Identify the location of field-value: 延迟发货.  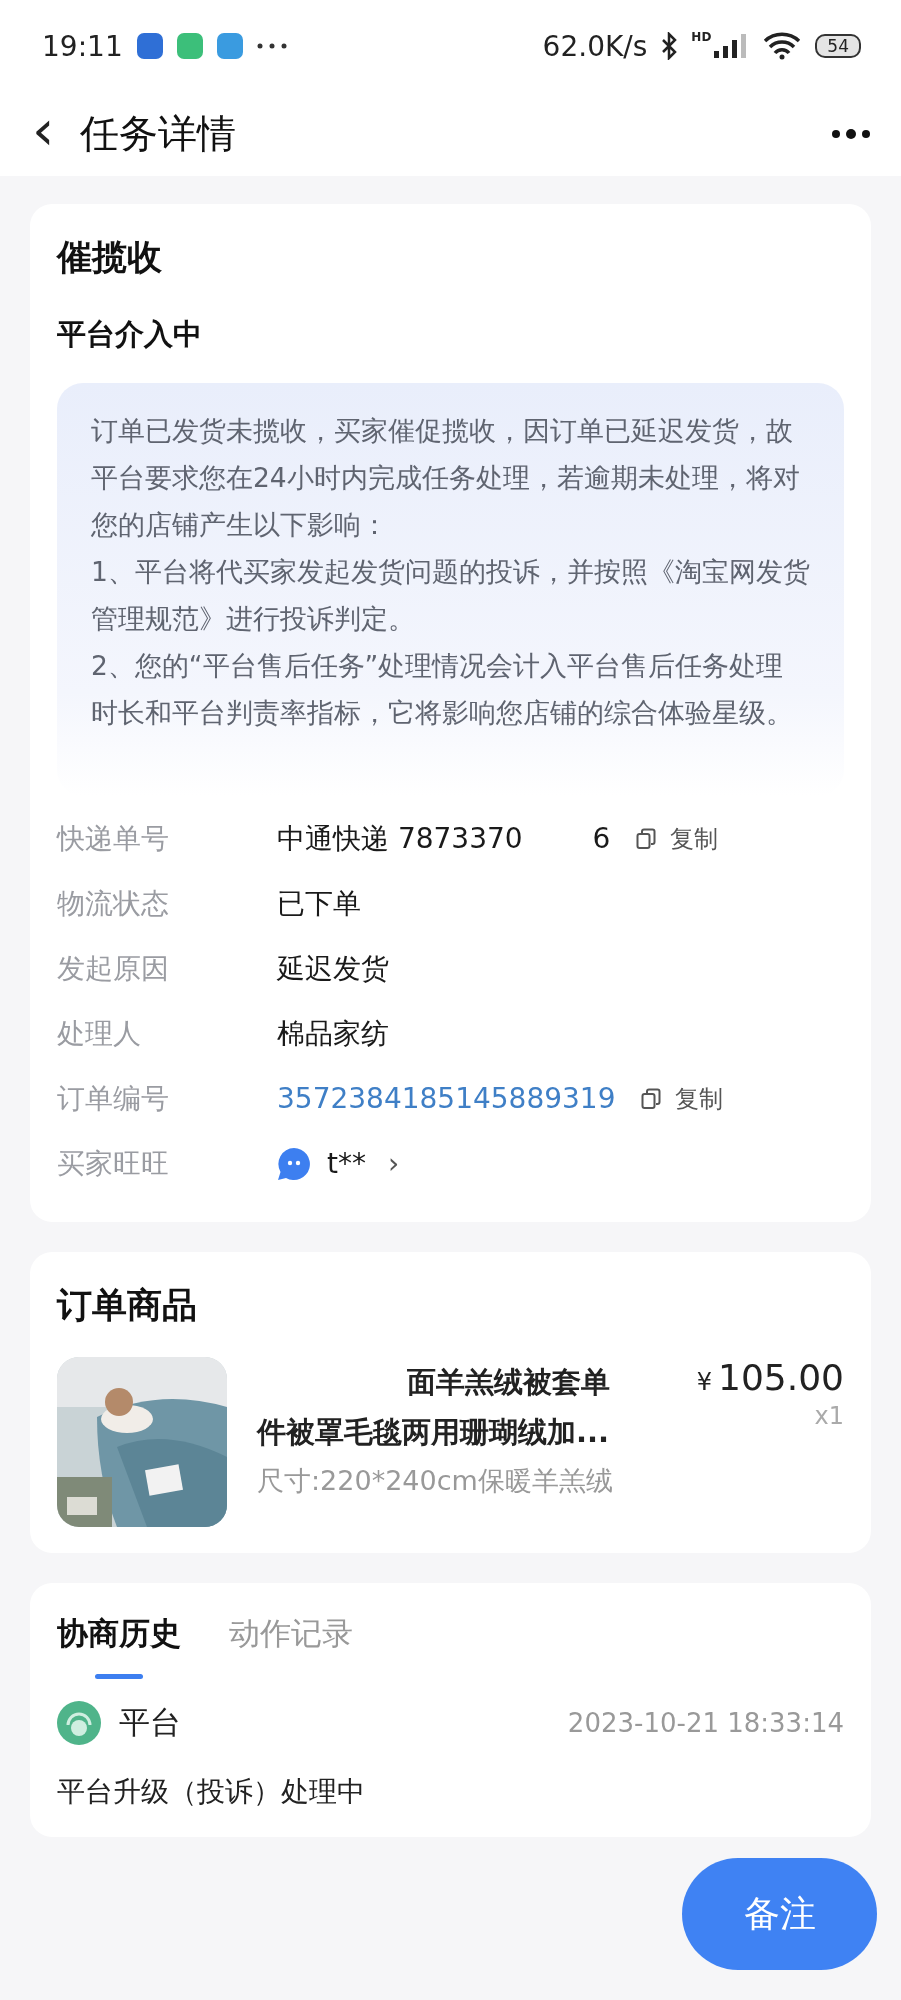
(333, 968).